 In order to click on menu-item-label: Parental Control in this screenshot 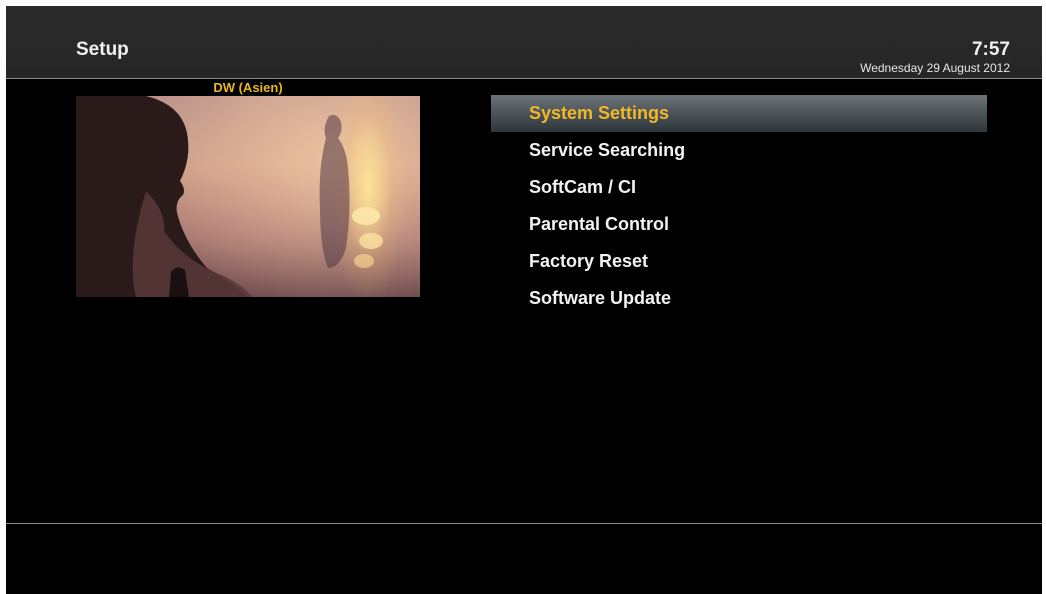, I will do `click(599, 224)`.